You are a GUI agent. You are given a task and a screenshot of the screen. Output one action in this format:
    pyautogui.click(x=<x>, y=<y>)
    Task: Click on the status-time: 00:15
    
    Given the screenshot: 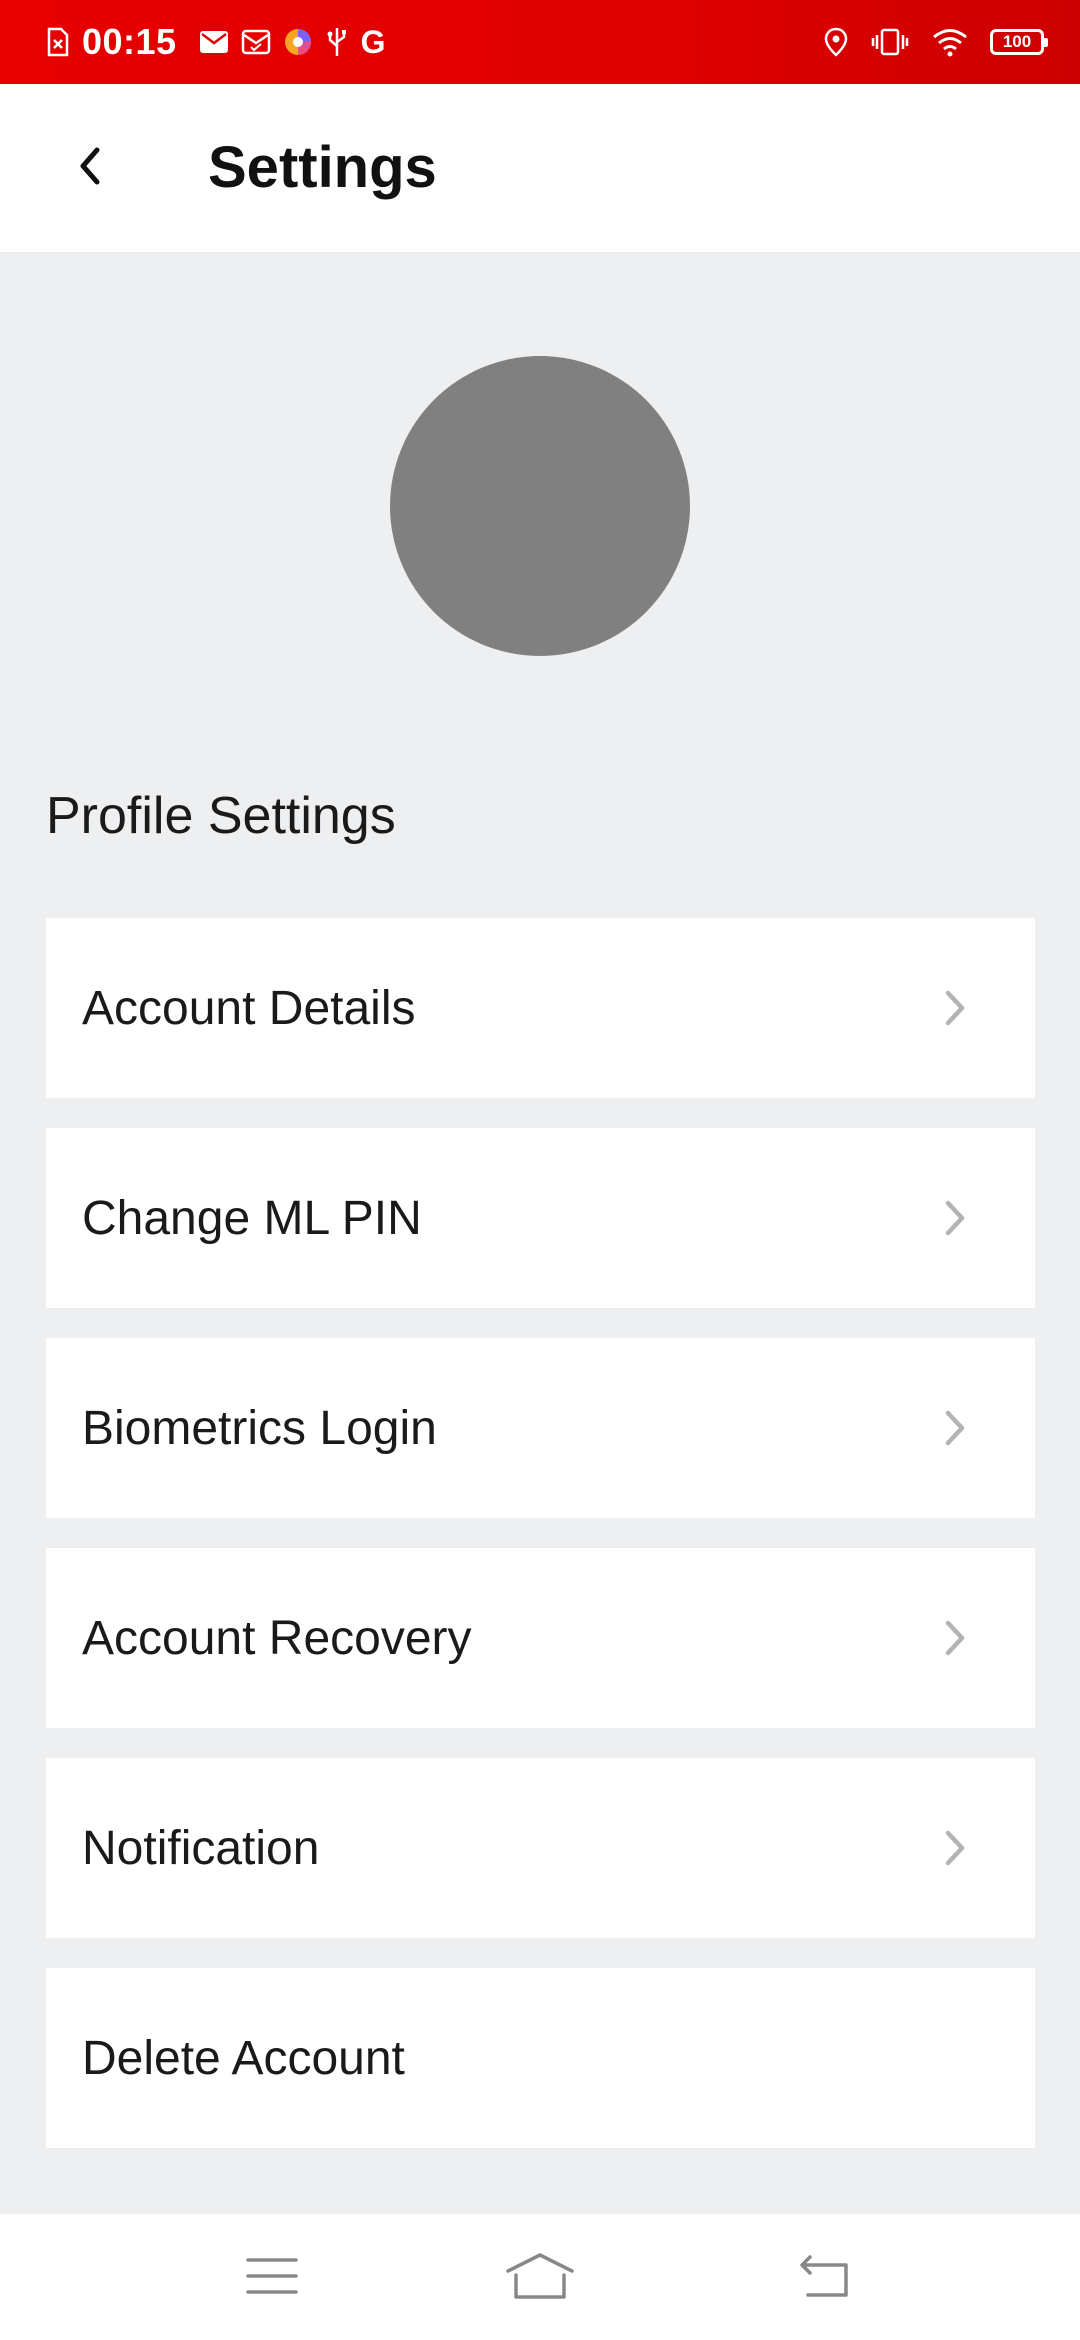 What is the action you would take?
    pyautogui.click(x=129, y=41)
    